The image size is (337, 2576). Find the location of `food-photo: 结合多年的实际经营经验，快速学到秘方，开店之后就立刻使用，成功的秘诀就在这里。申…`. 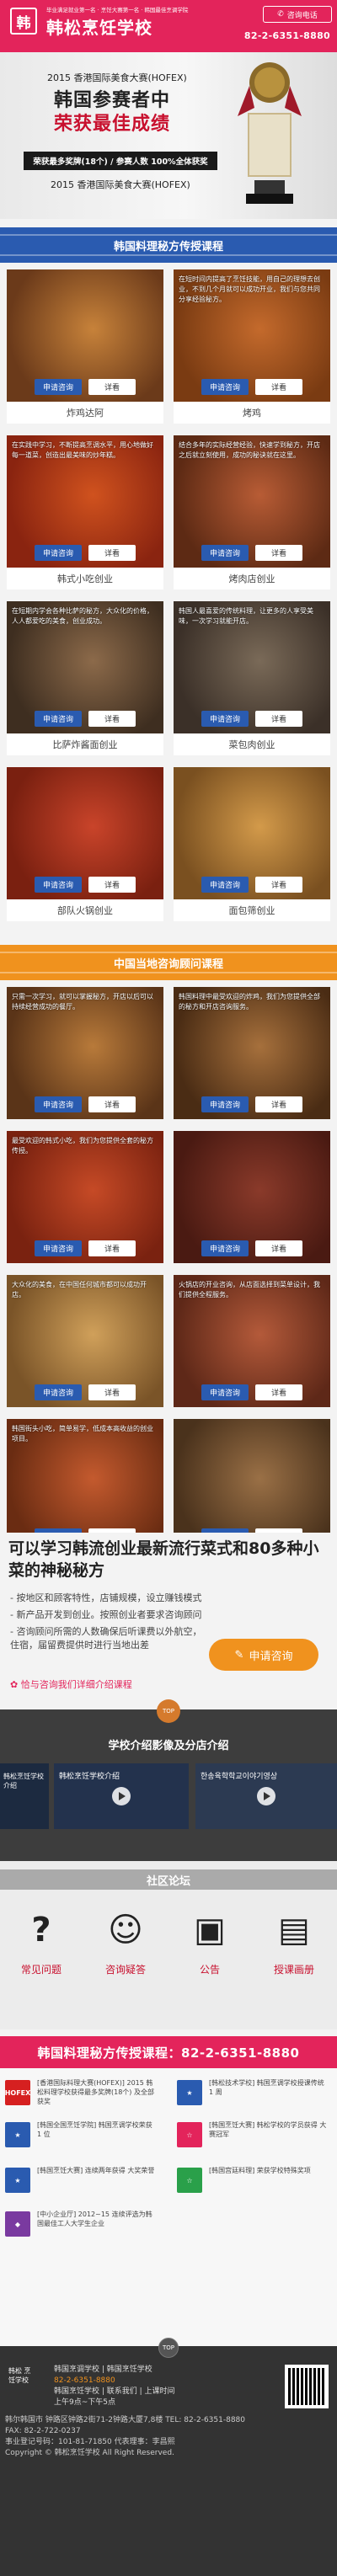

food-photo: 结合多年的实际经营经验，快速学到秘方，开店之后就立刻使用，成功的秘诀就在这里。申… is located at coordinates (252, 501).